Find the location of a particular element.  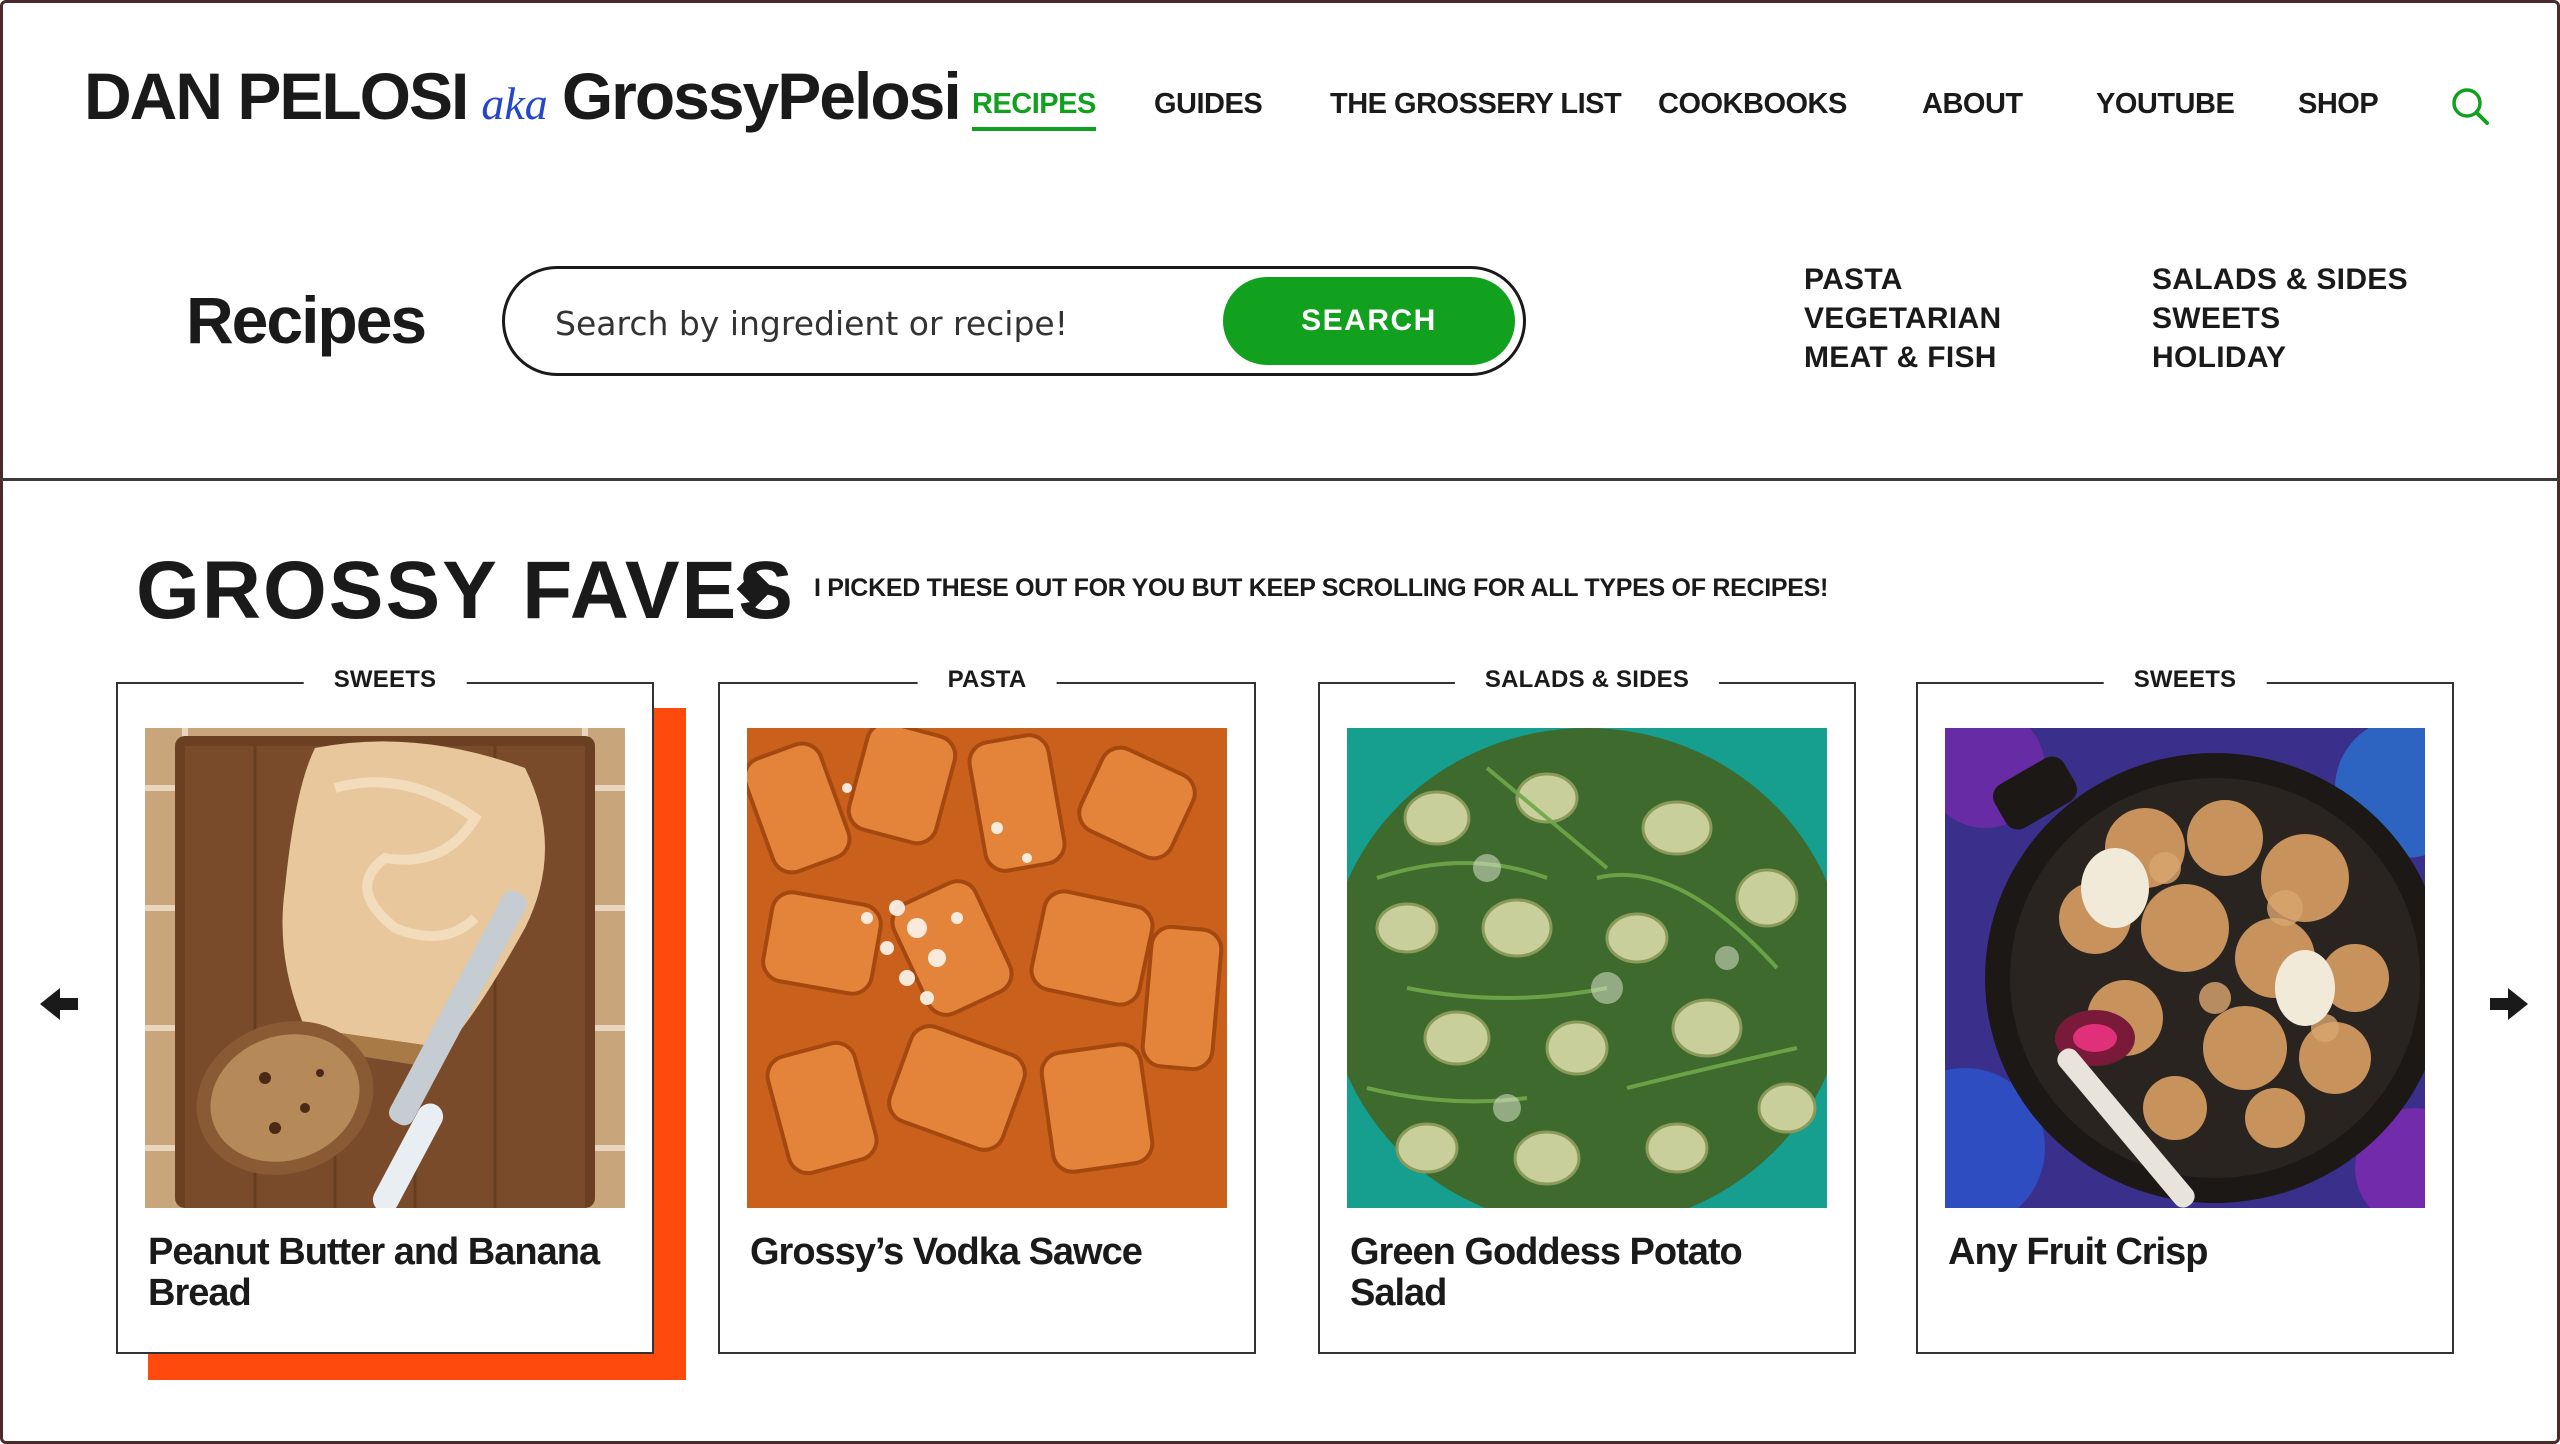

faves-heading: GROSSY FAVES is located at coordinates (465, 590).